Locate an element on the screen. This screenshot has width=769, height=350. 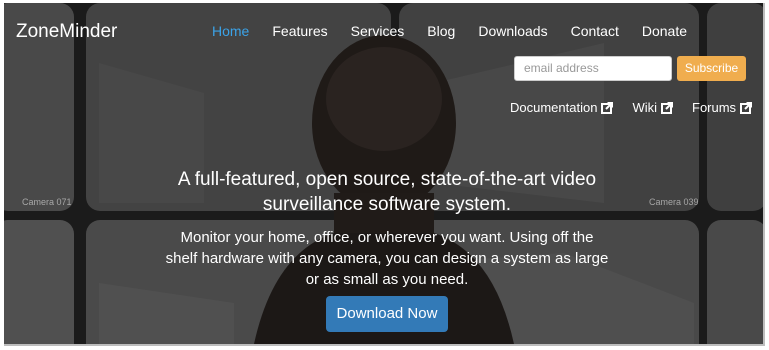
nav-home: Home is located at coordinates (230, 31).